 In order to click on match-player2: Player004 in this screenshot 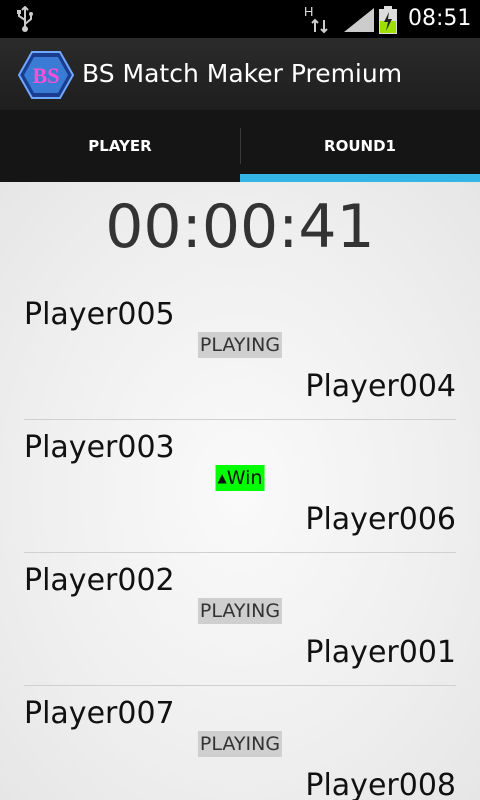, I will do `click(380, 386)`.